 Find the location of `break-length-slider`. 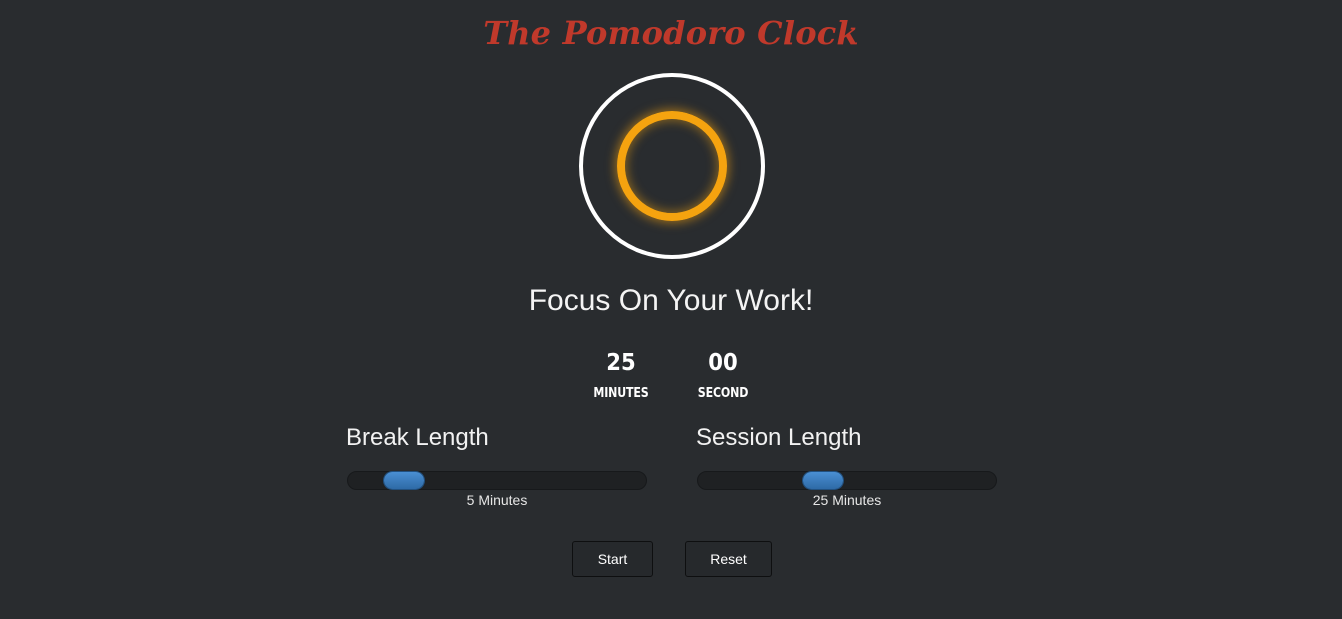

break-length-slider is located at coordinates (497, 480).